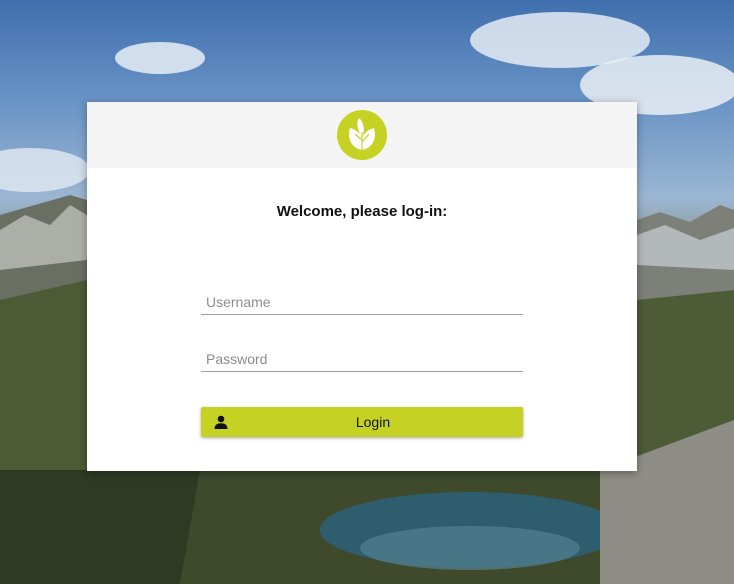 Image resolution: width=734 pixels, height=584 pixels. Describe the element at coordinates (362, 211) in the screenshot. I see `page-title: Welcome, please log-in:` at that location.